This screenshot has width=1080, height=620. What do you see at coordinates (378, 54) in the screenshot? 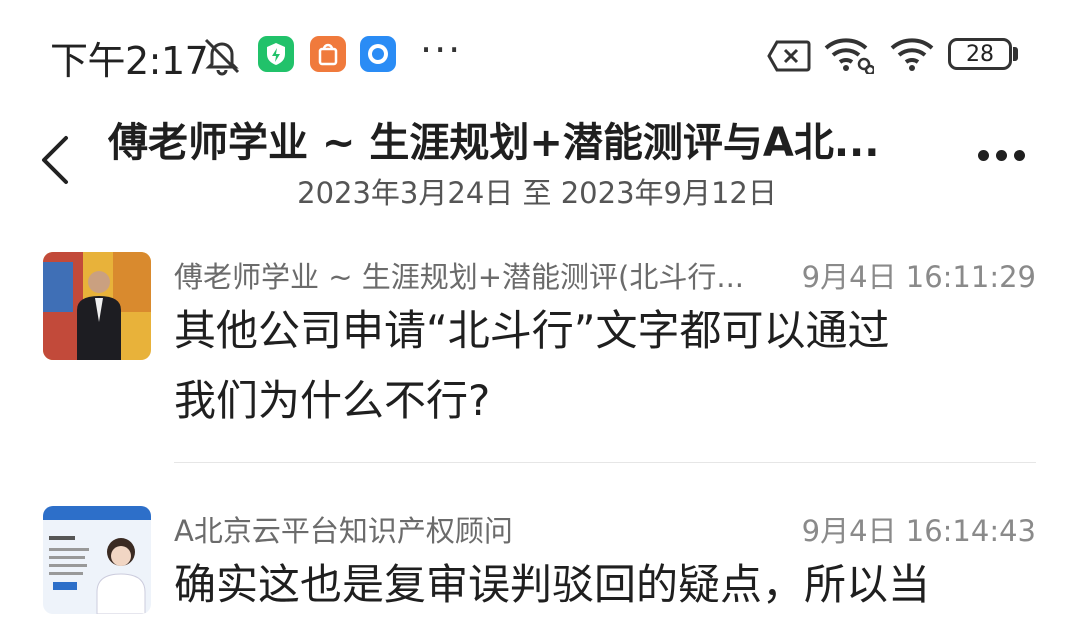
I see `blue-app-icon` at bounding box center [378, 54].